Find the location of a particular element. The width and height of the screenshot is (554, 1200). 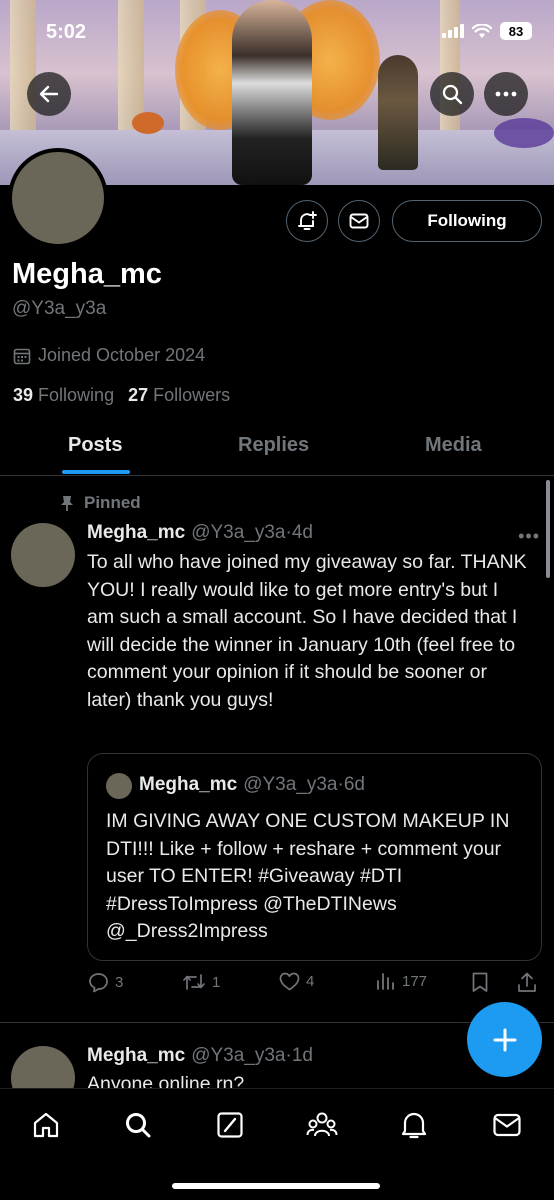

message-button is located at coordinates (359, 221).